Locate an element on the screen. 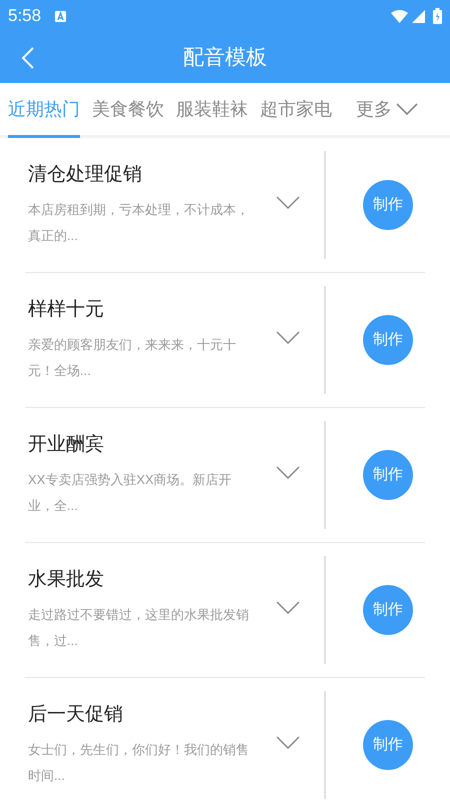 Image resolution: width=450 pixels, height=800 pixels. page-title: 配音模板 is located at coordinates (225, 57).